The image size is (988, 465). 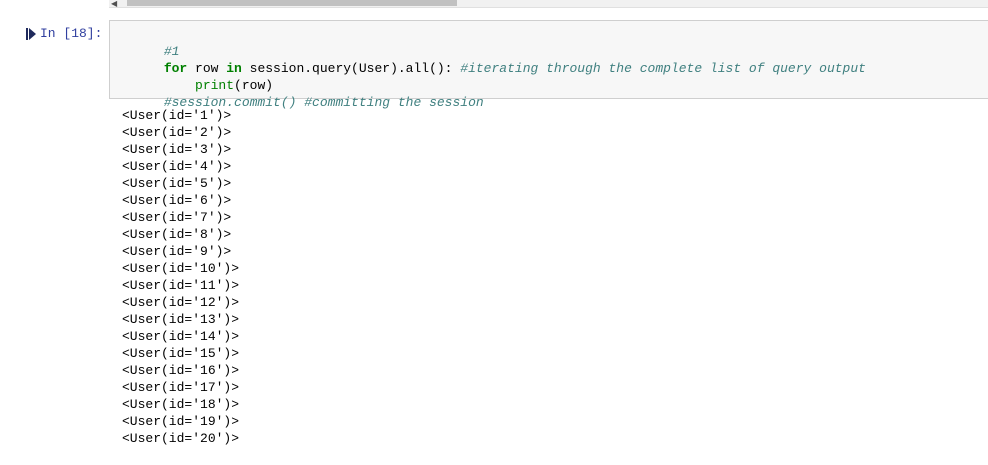 What do you see at coordinates (292, 3) in the screenshot?
I see `scrollbar-thumb` at bounding box center [292, 3].